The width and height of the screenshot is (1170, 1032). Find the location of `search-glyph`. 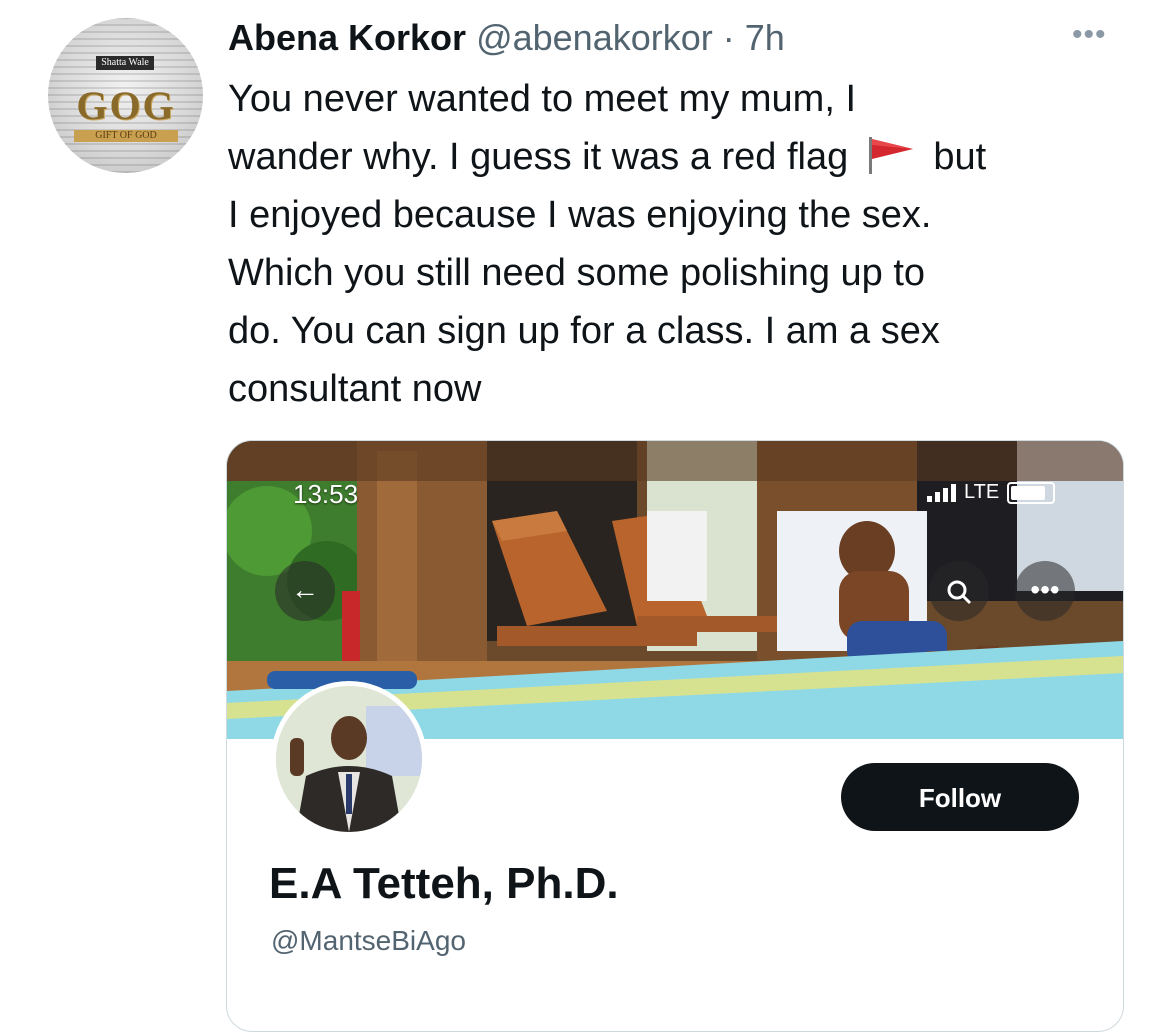

search-glyph is located at coordinates (959, 592).